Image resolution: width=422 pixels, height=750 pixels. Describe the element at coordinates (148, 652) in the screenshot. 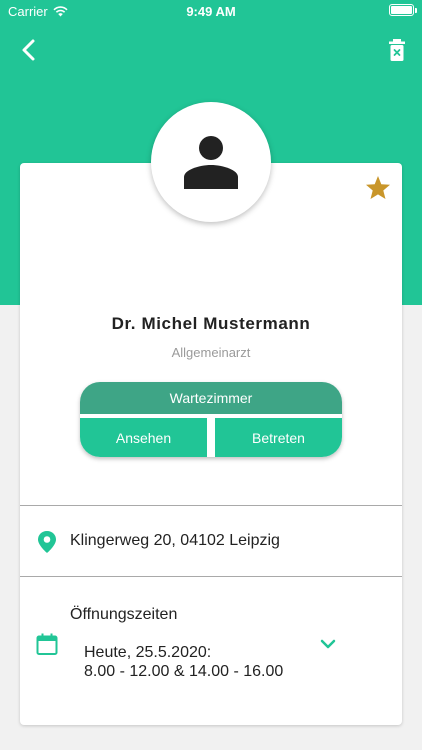

I see `opening-hours-day: Heute, 25.5.2020:` at that location.